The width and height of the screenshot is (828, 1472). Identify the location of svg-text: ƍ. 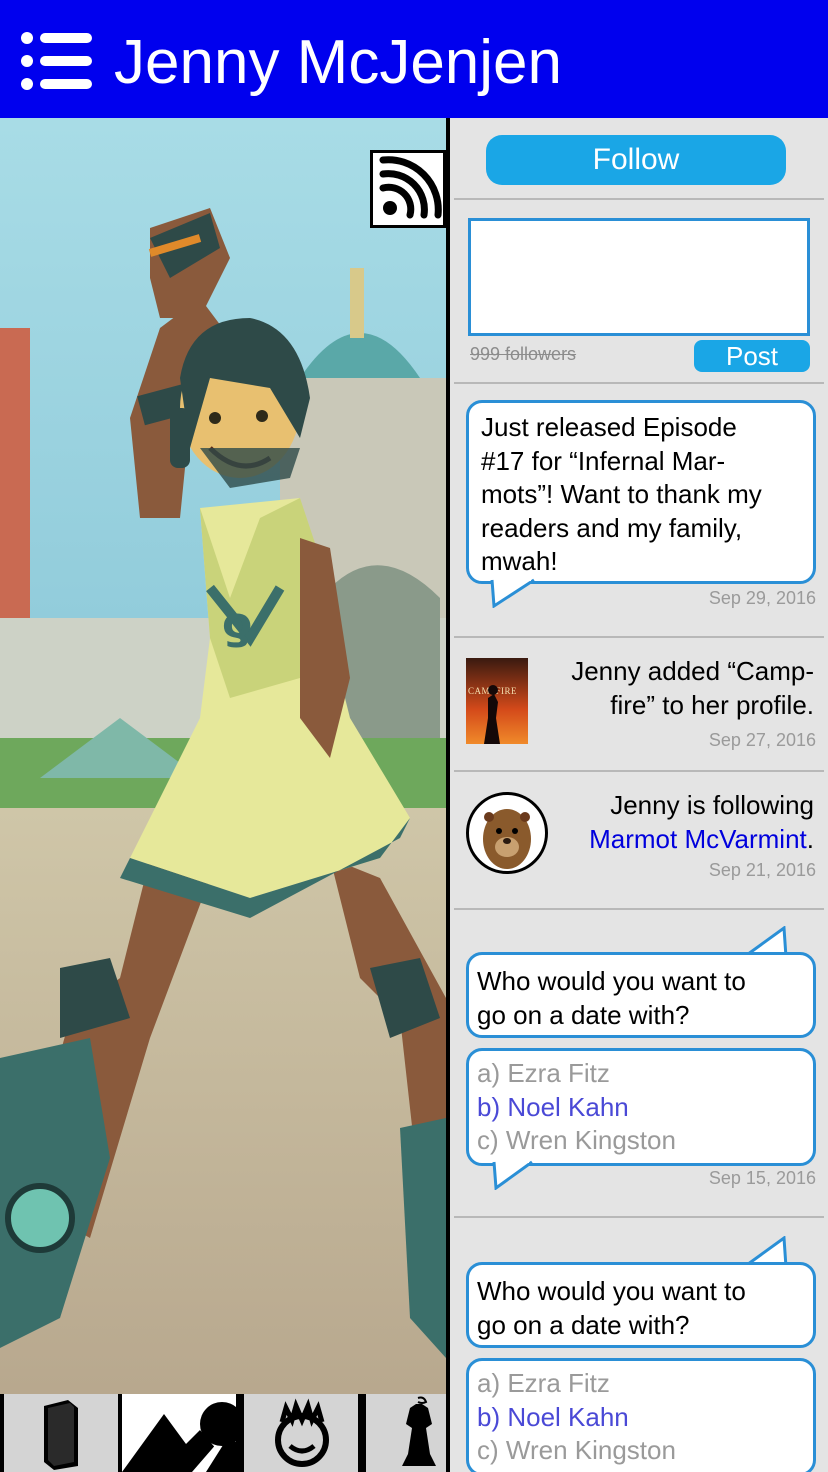
(237, 623).